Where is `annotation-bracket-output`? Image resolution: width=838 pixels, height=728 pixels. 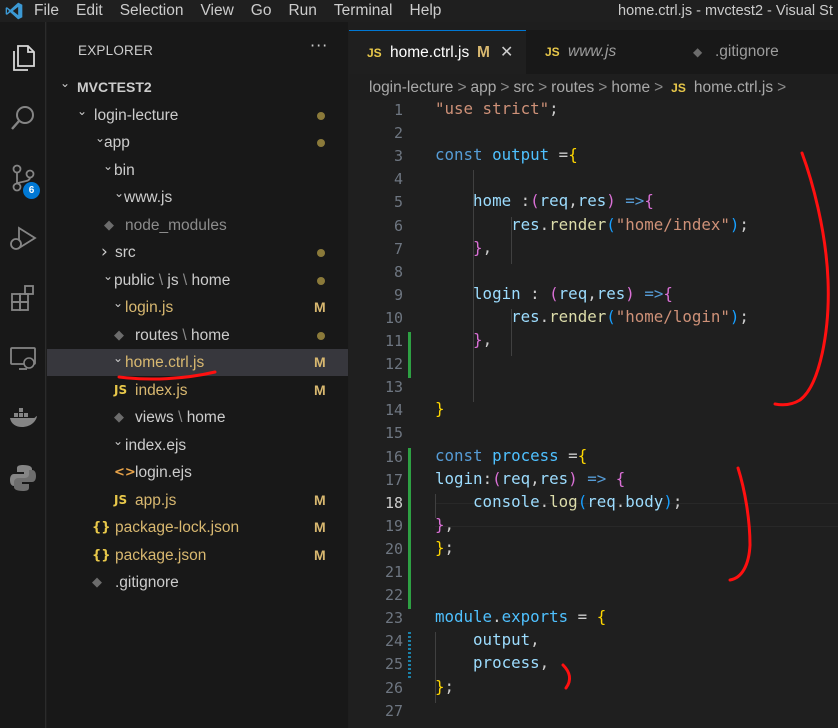 annotation-bracket-output is located at coordinates (801, 279).